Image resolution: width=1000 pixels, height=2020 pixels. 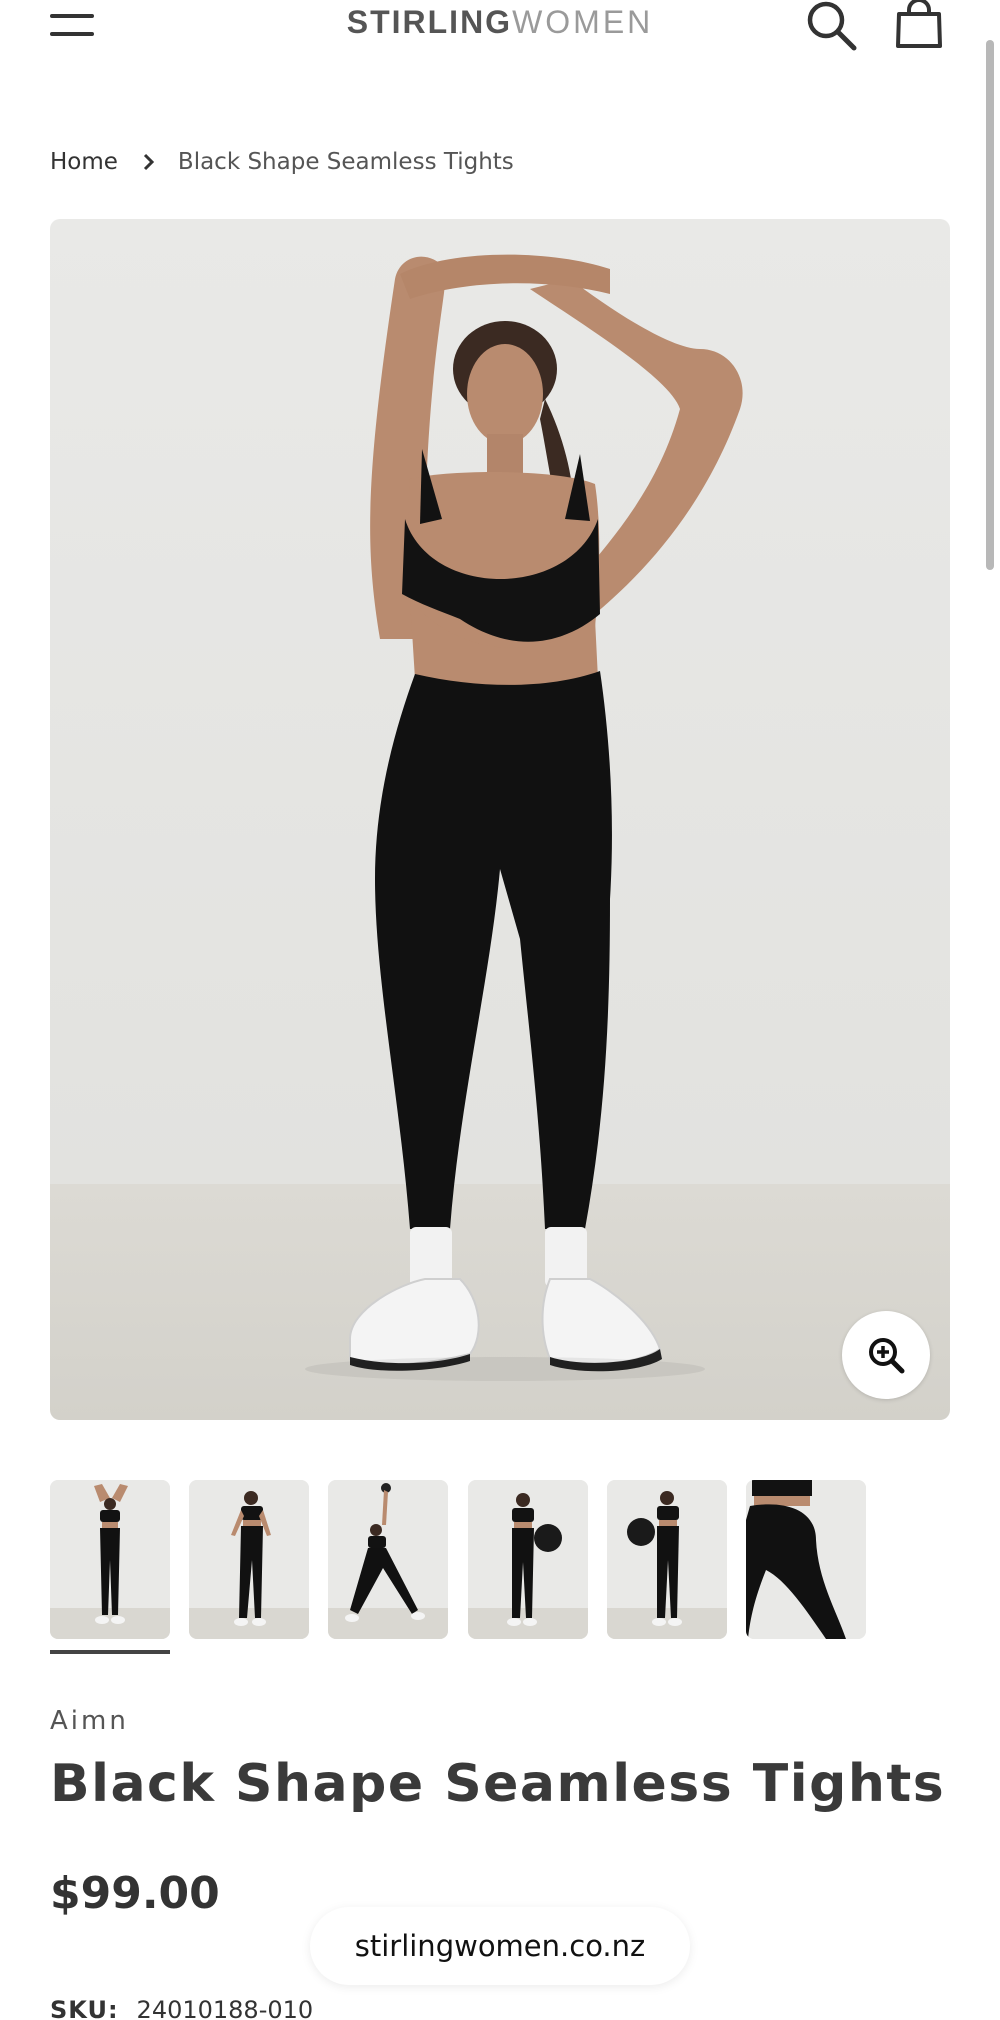 I want to click on product-price: $99.00, so click(x=135, y=1893).